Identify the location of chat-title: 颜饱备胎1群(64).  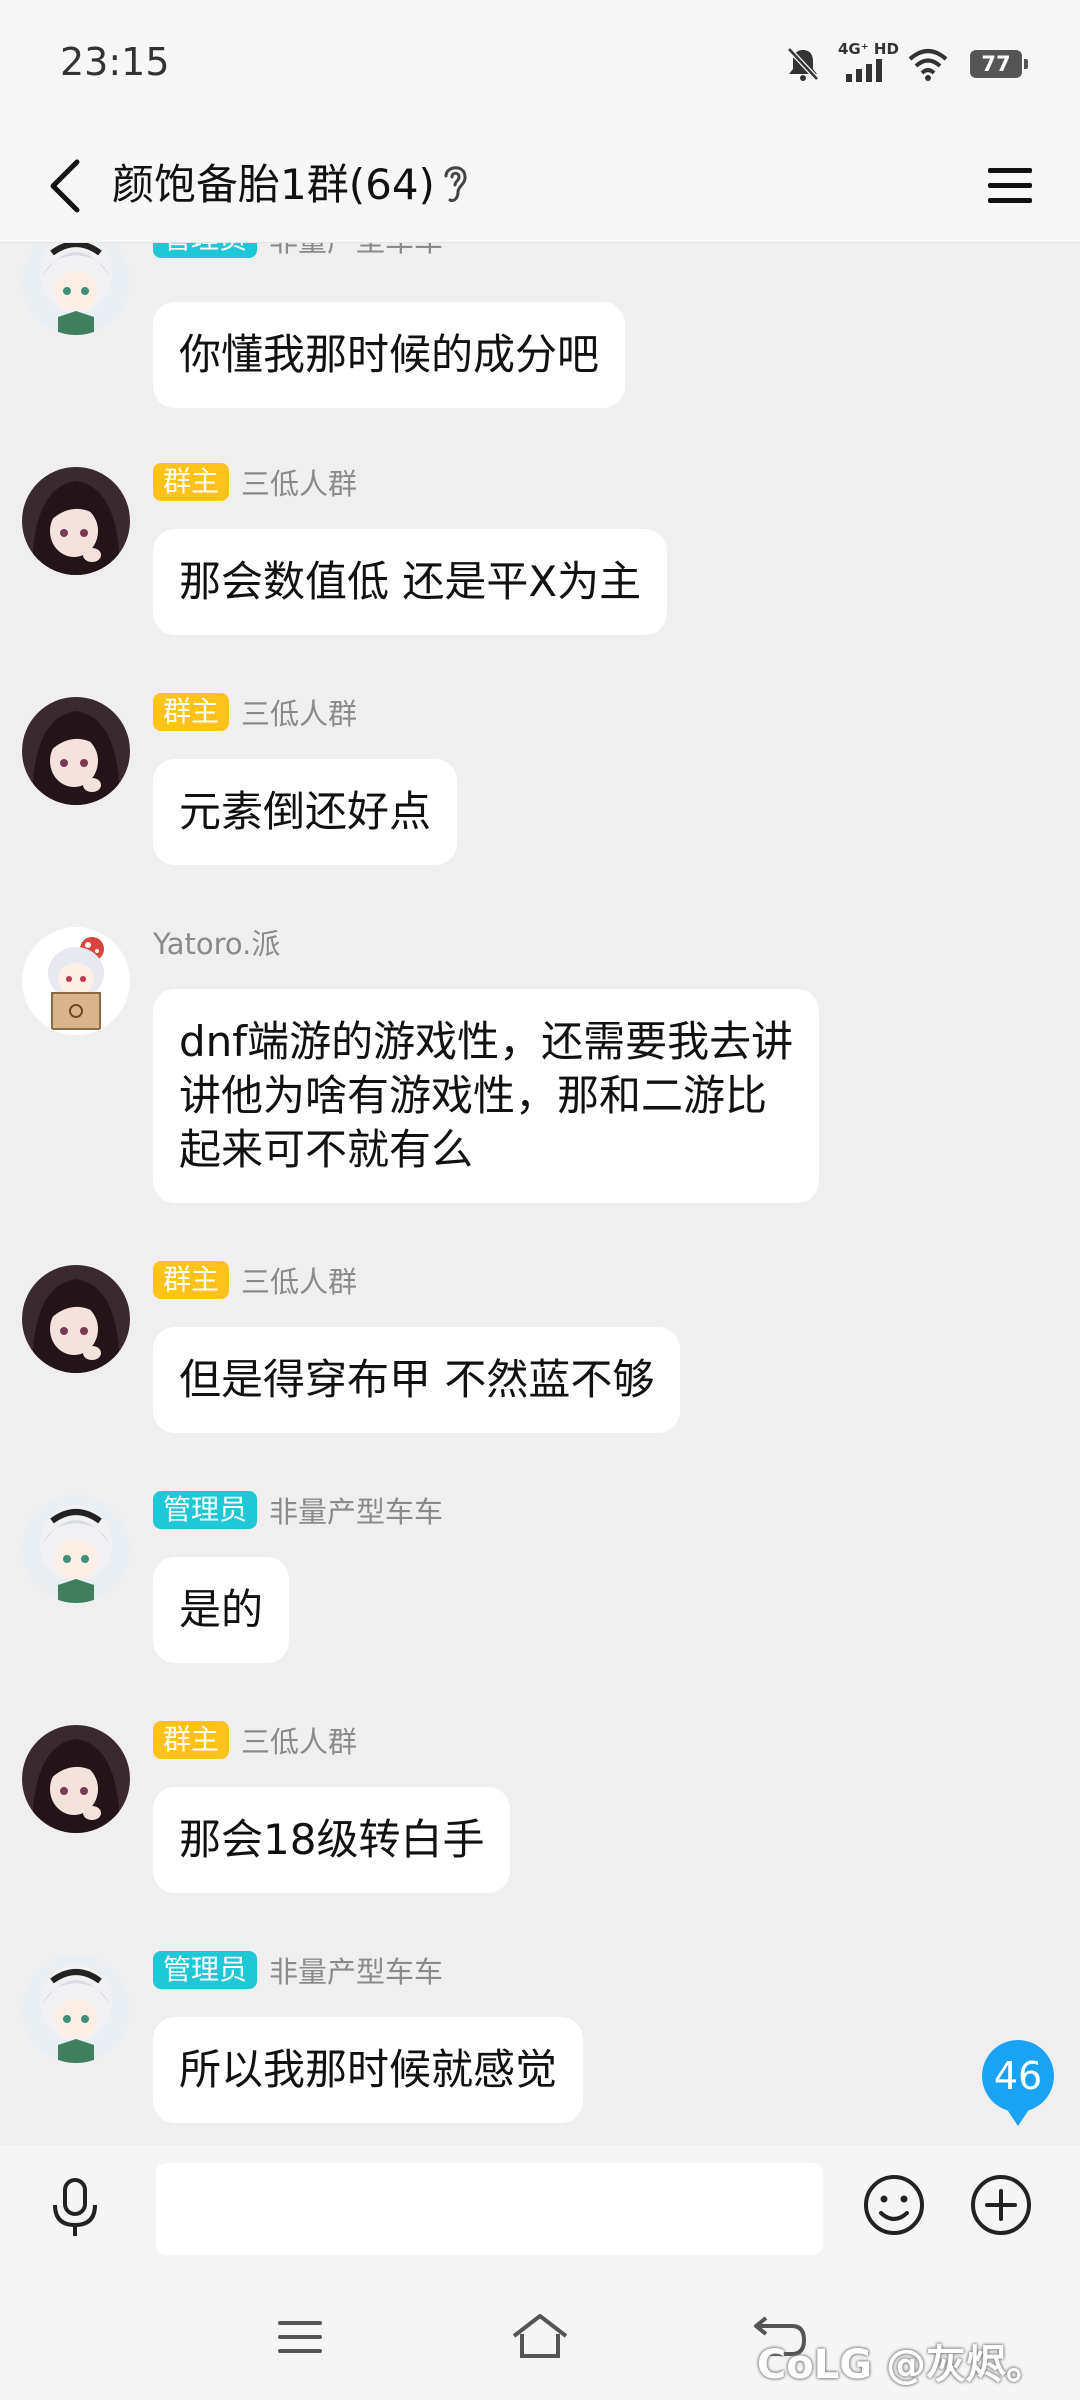
(273, 185).